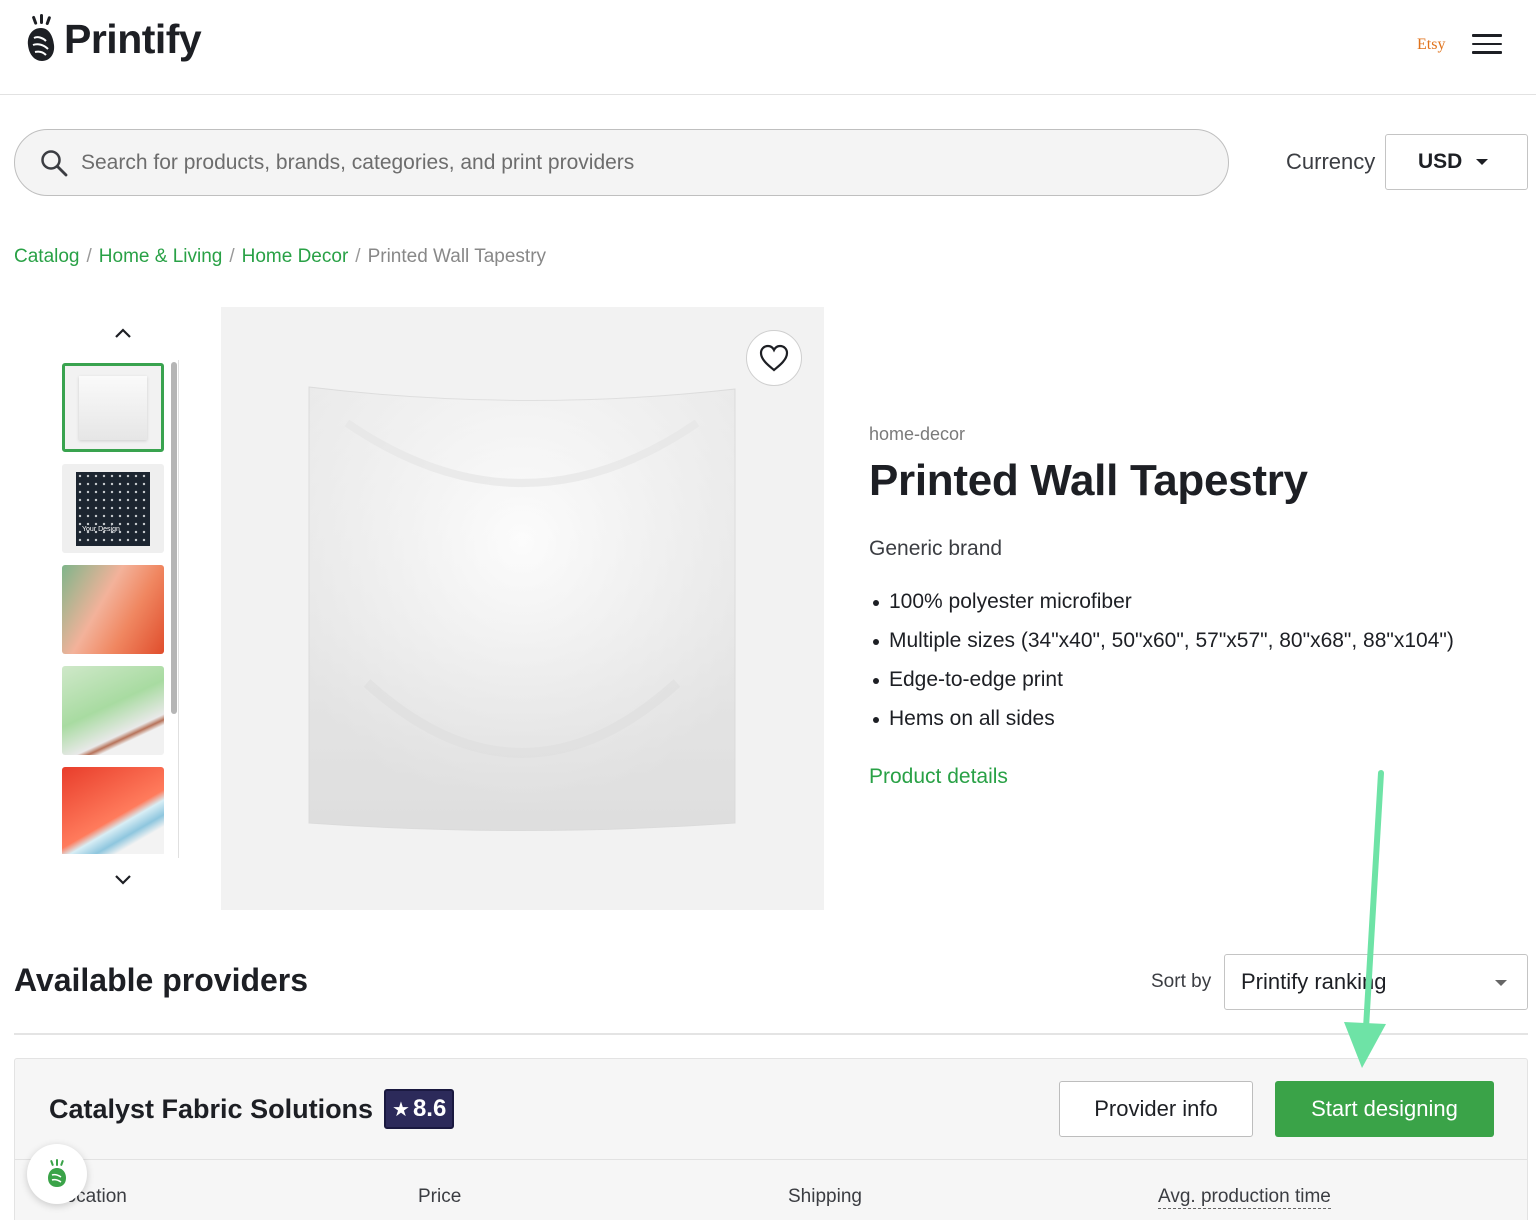 The width and height of the screenshot is (1536, 1220). I want to click on search-bar, so click(621, 162).